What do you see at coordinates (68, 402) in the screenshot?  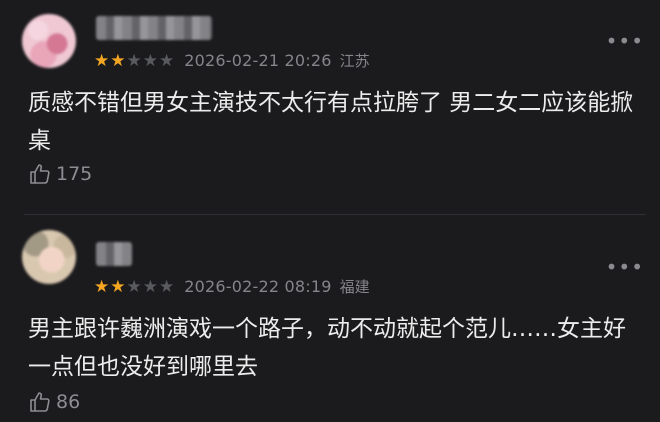 I see `like-count: 86` at bounding box center [68, 402].